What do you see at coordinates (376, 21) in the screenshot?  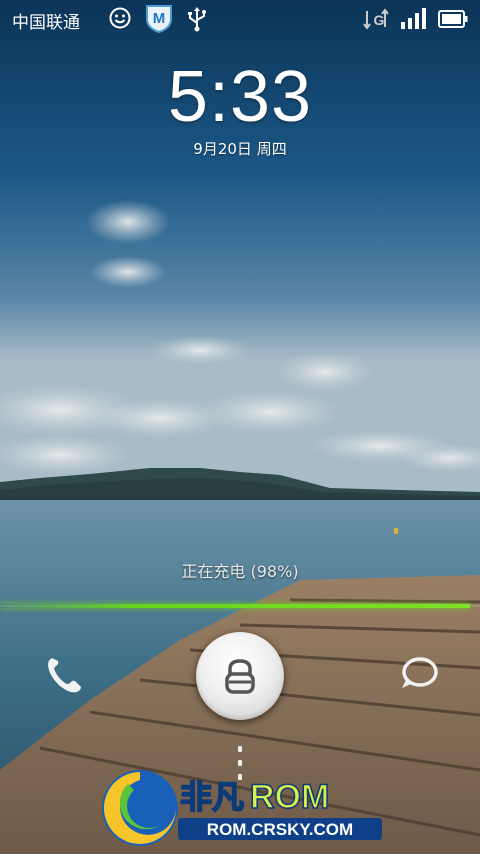 I see `data-g-icon: G` at bounding box center [376, 21].